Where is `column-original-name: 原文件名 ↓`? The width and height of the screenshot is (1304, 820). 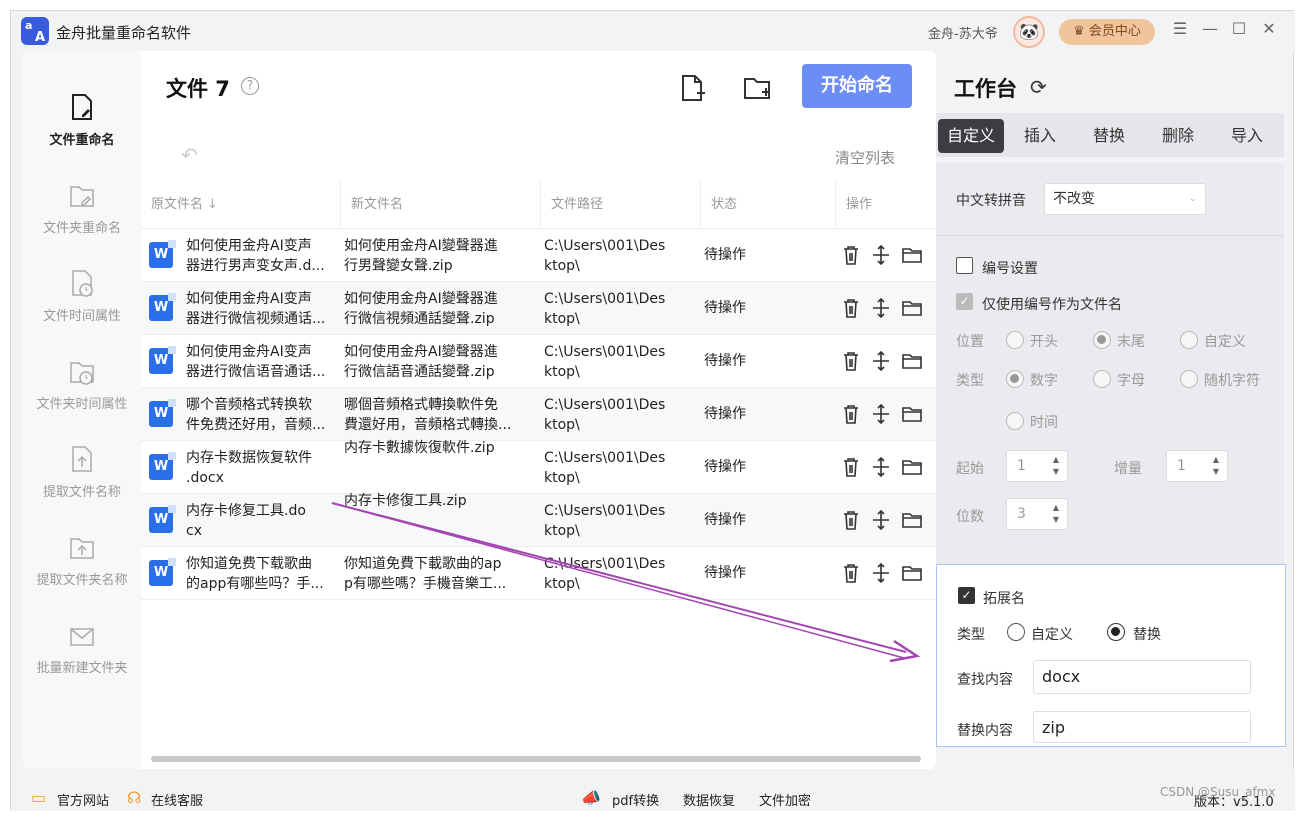 column-original-name: 原文件名 ↓ is located at coordinates (241, 205).